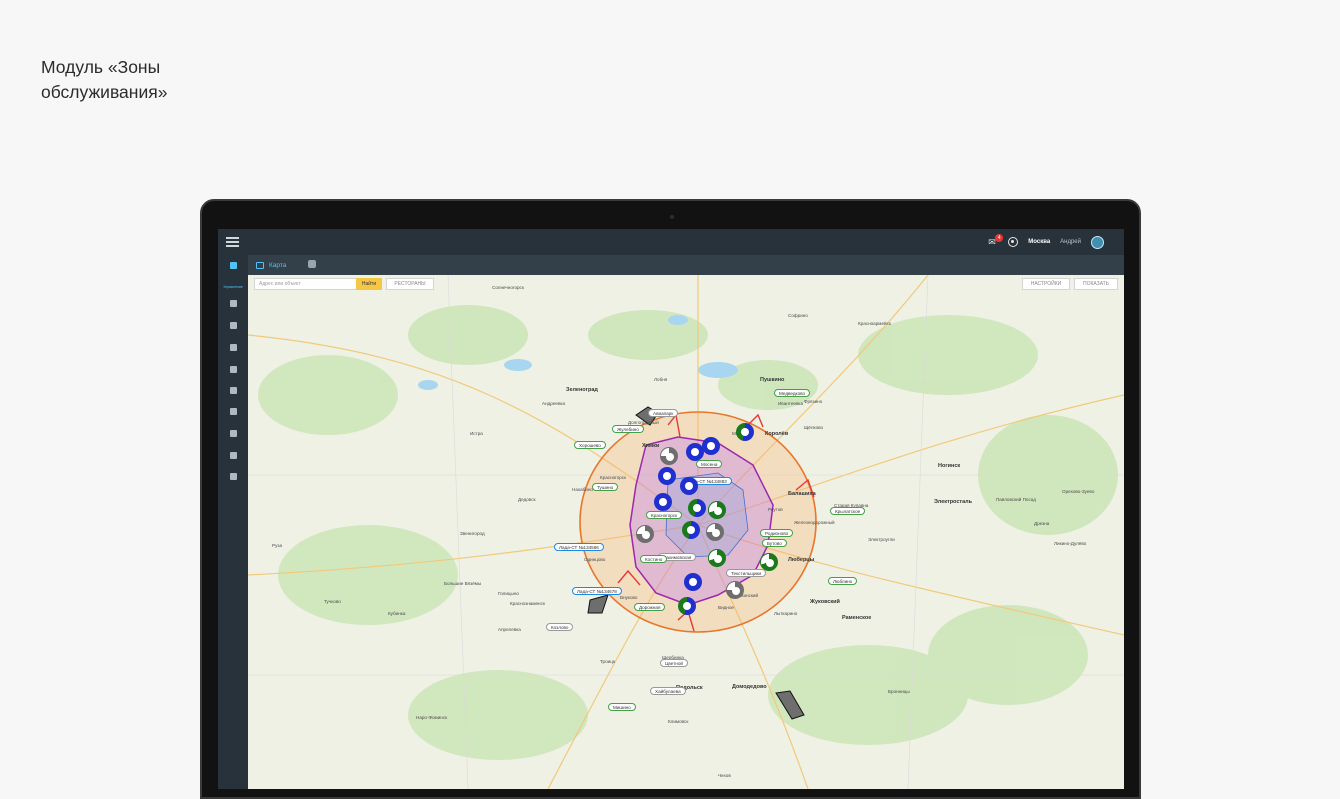  Describe the element at coordinates (1013, 242) in the screenshot. I see `location-target-icon` at that location.